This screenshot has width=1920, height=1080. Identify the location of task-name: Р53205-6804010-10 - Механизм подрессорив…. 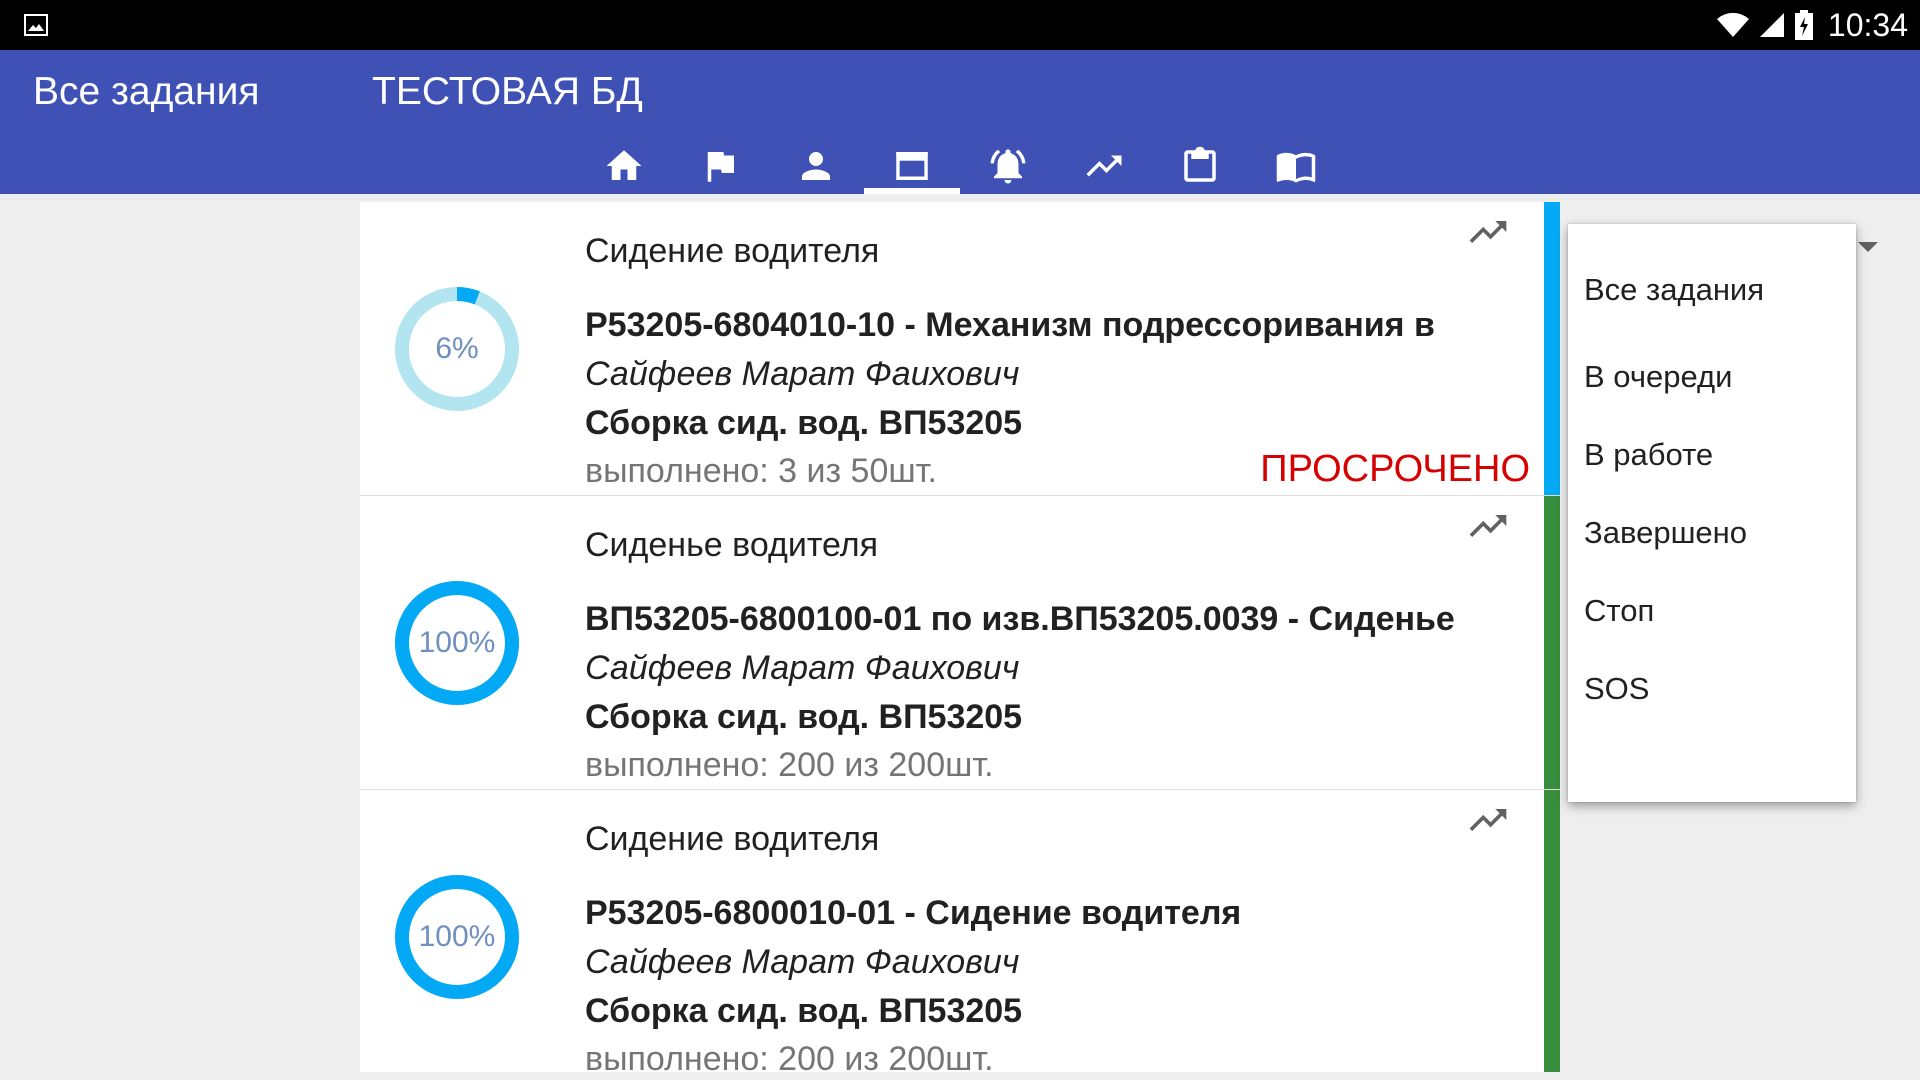
(1010, 325).